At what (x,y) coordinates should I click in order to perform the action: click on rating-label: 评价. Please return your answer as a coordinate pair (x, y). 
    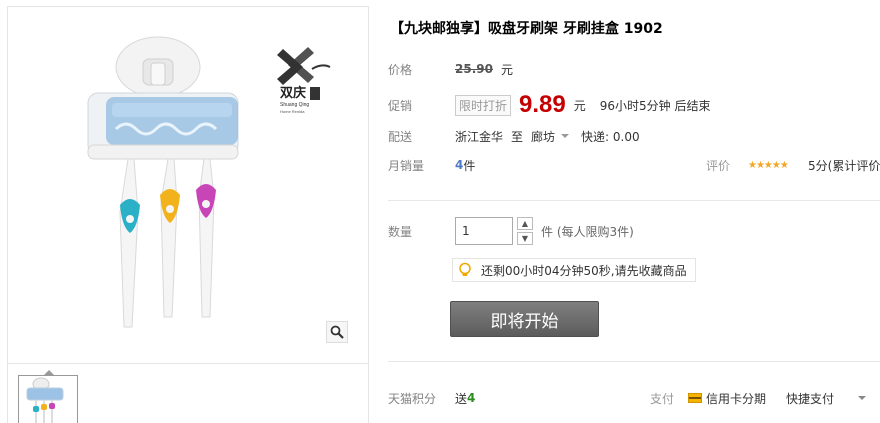
    Looking at the image, I should click on (718, 165).